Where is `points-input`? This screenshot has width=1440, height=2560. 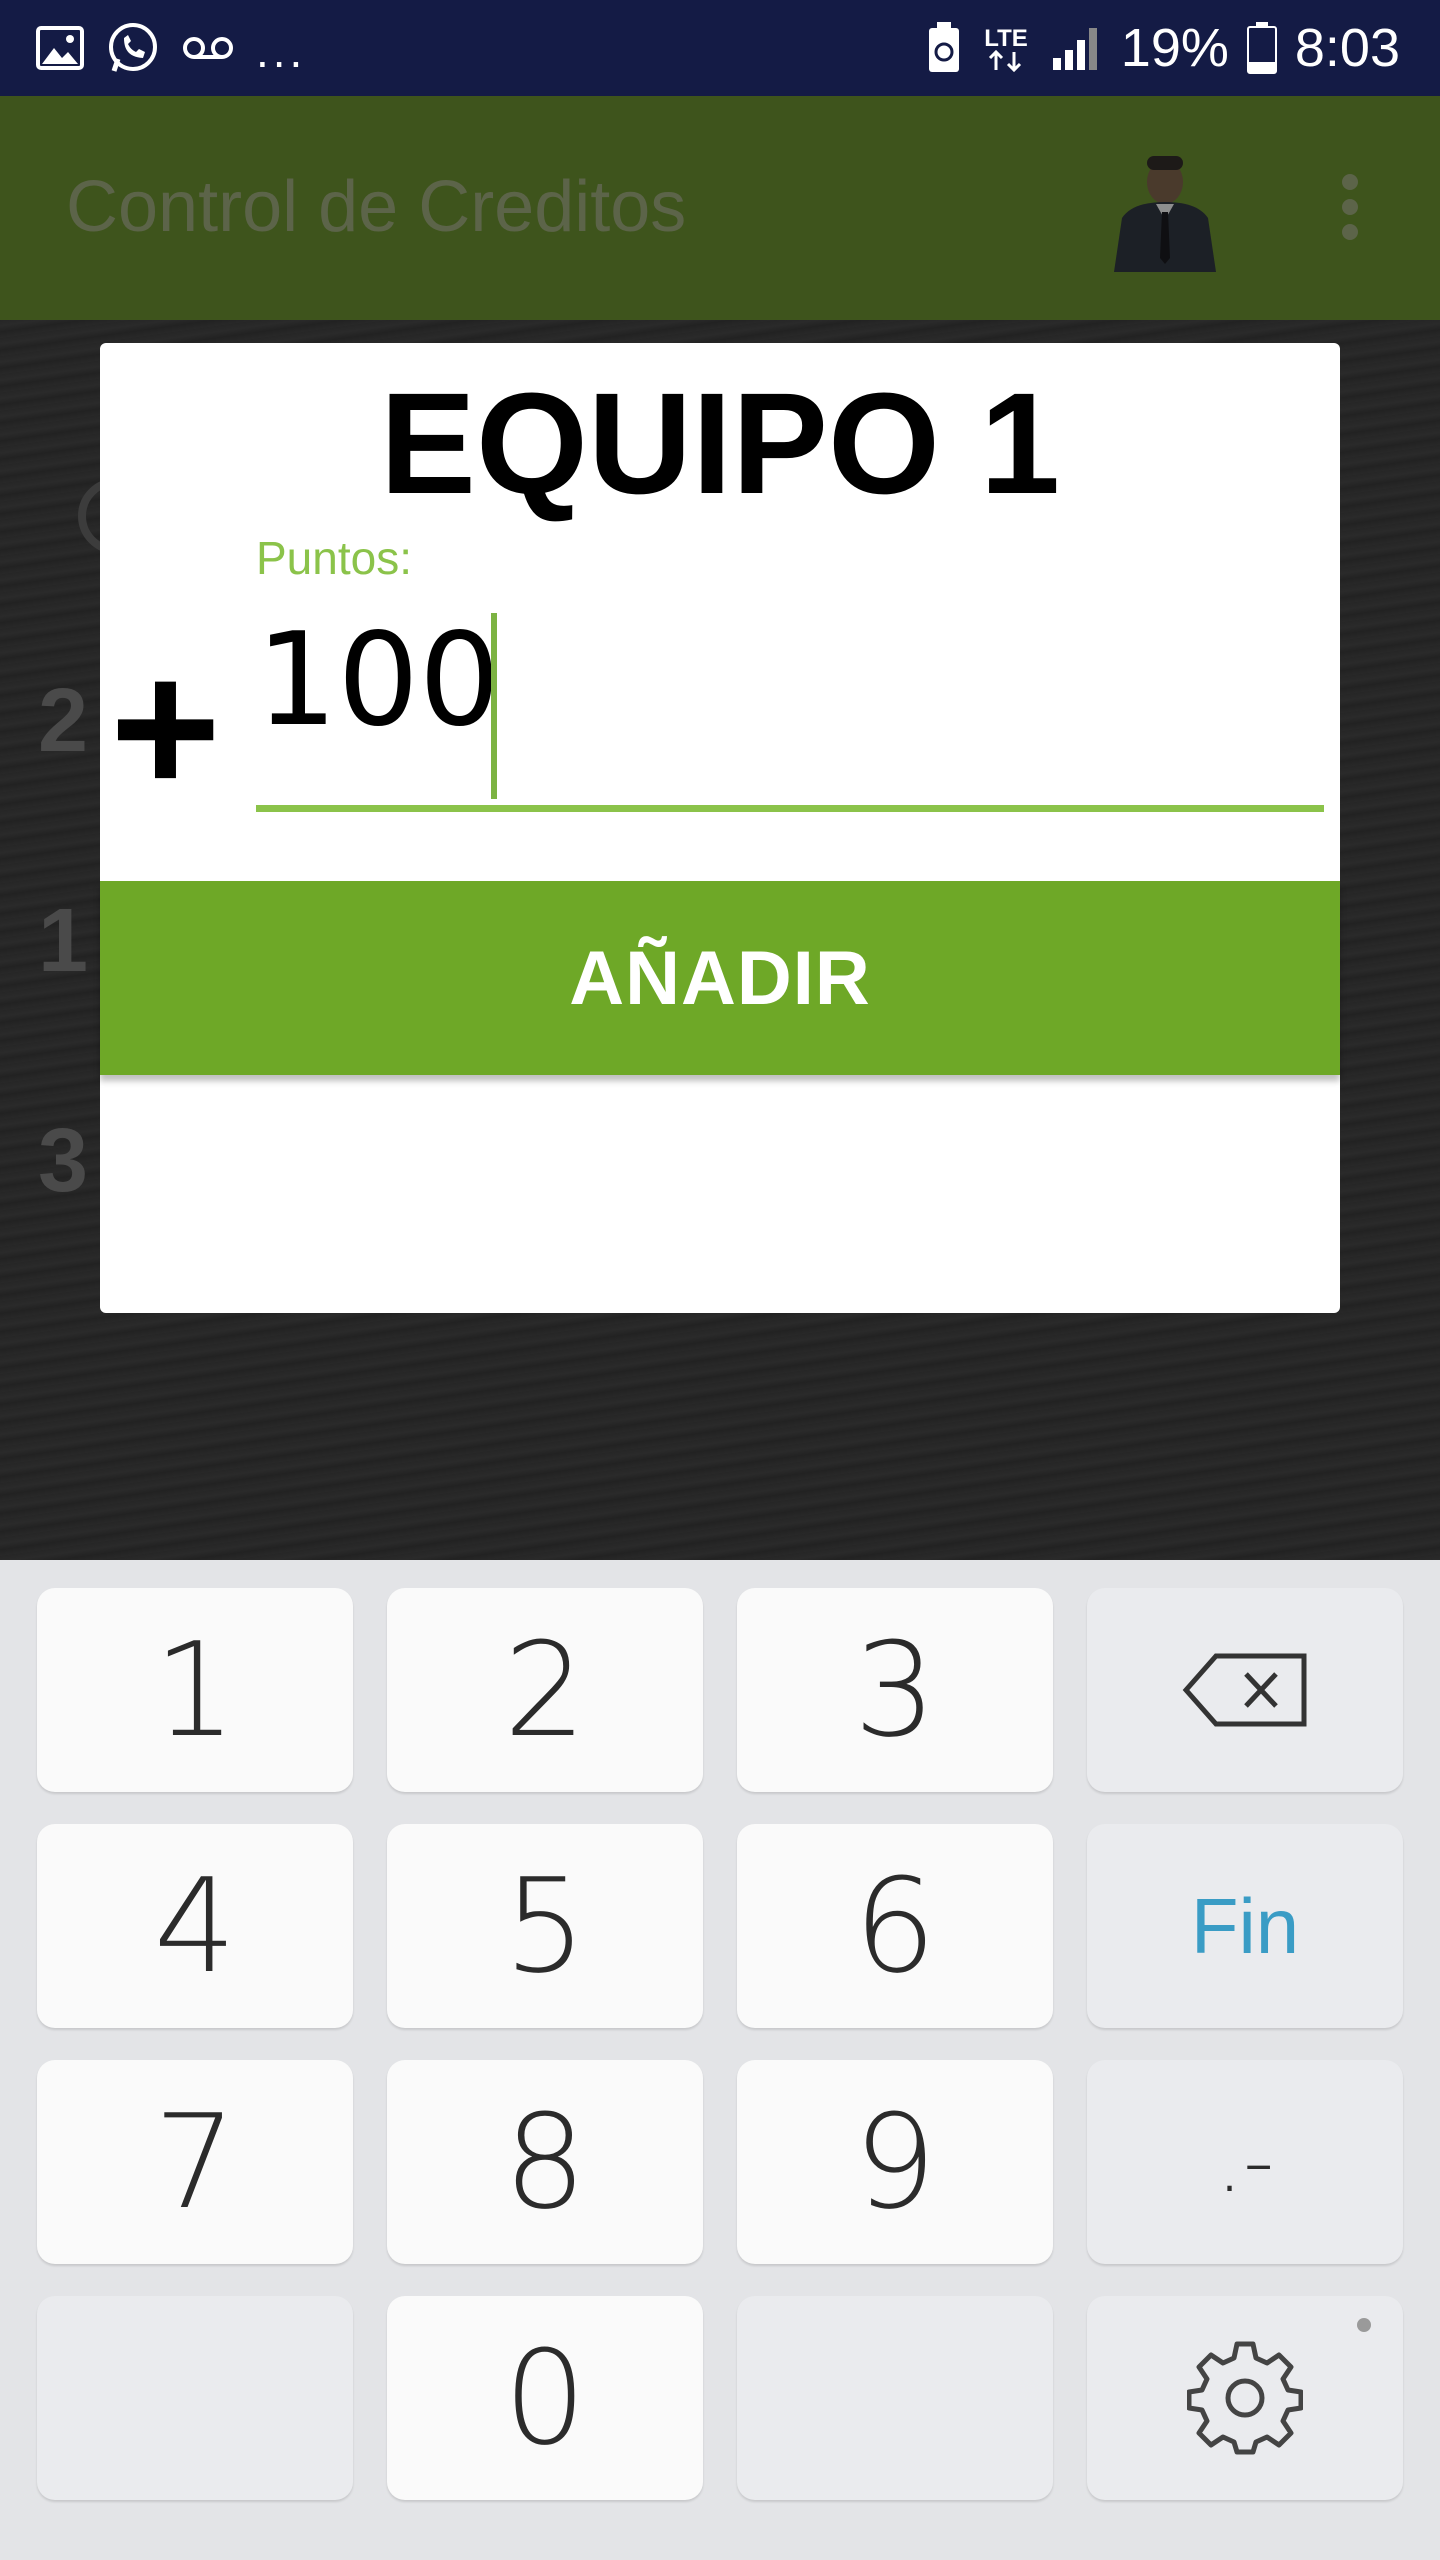 points-input is located at coordinates (790, 680).